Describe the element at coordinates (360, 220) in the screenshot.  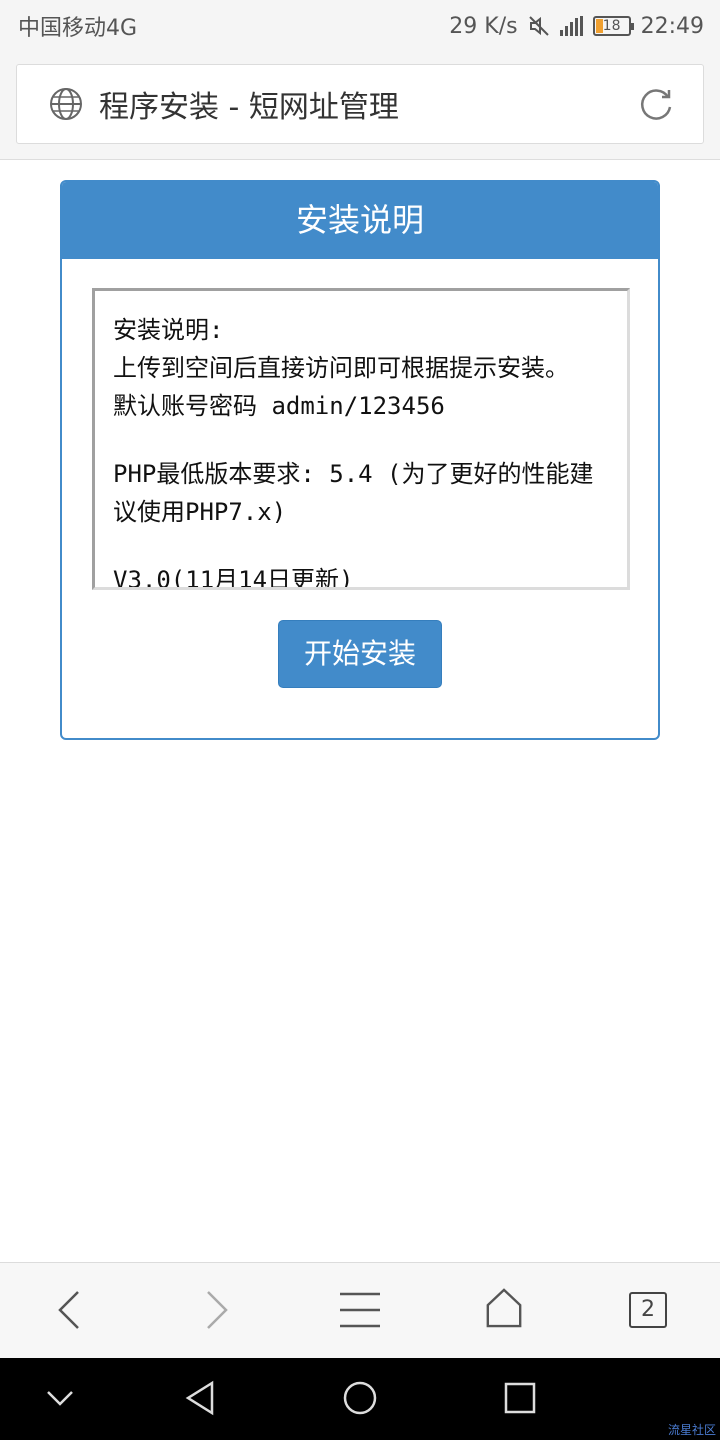
I see `panel-heading: 安装说明` at that location.